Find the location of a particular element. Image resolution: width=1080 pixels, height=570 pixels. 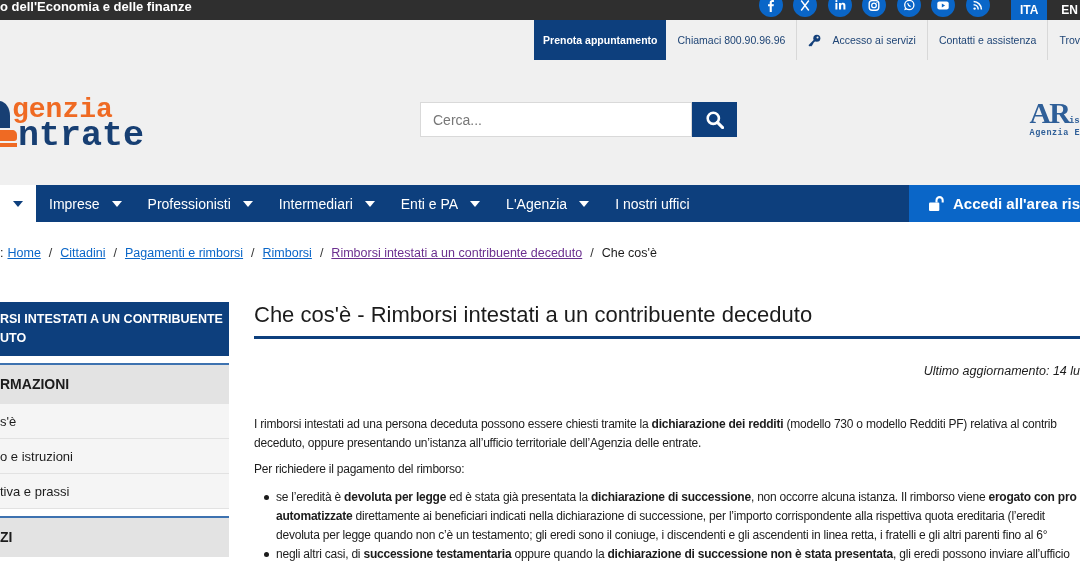

search-icon is located at coordinates (714, 119).